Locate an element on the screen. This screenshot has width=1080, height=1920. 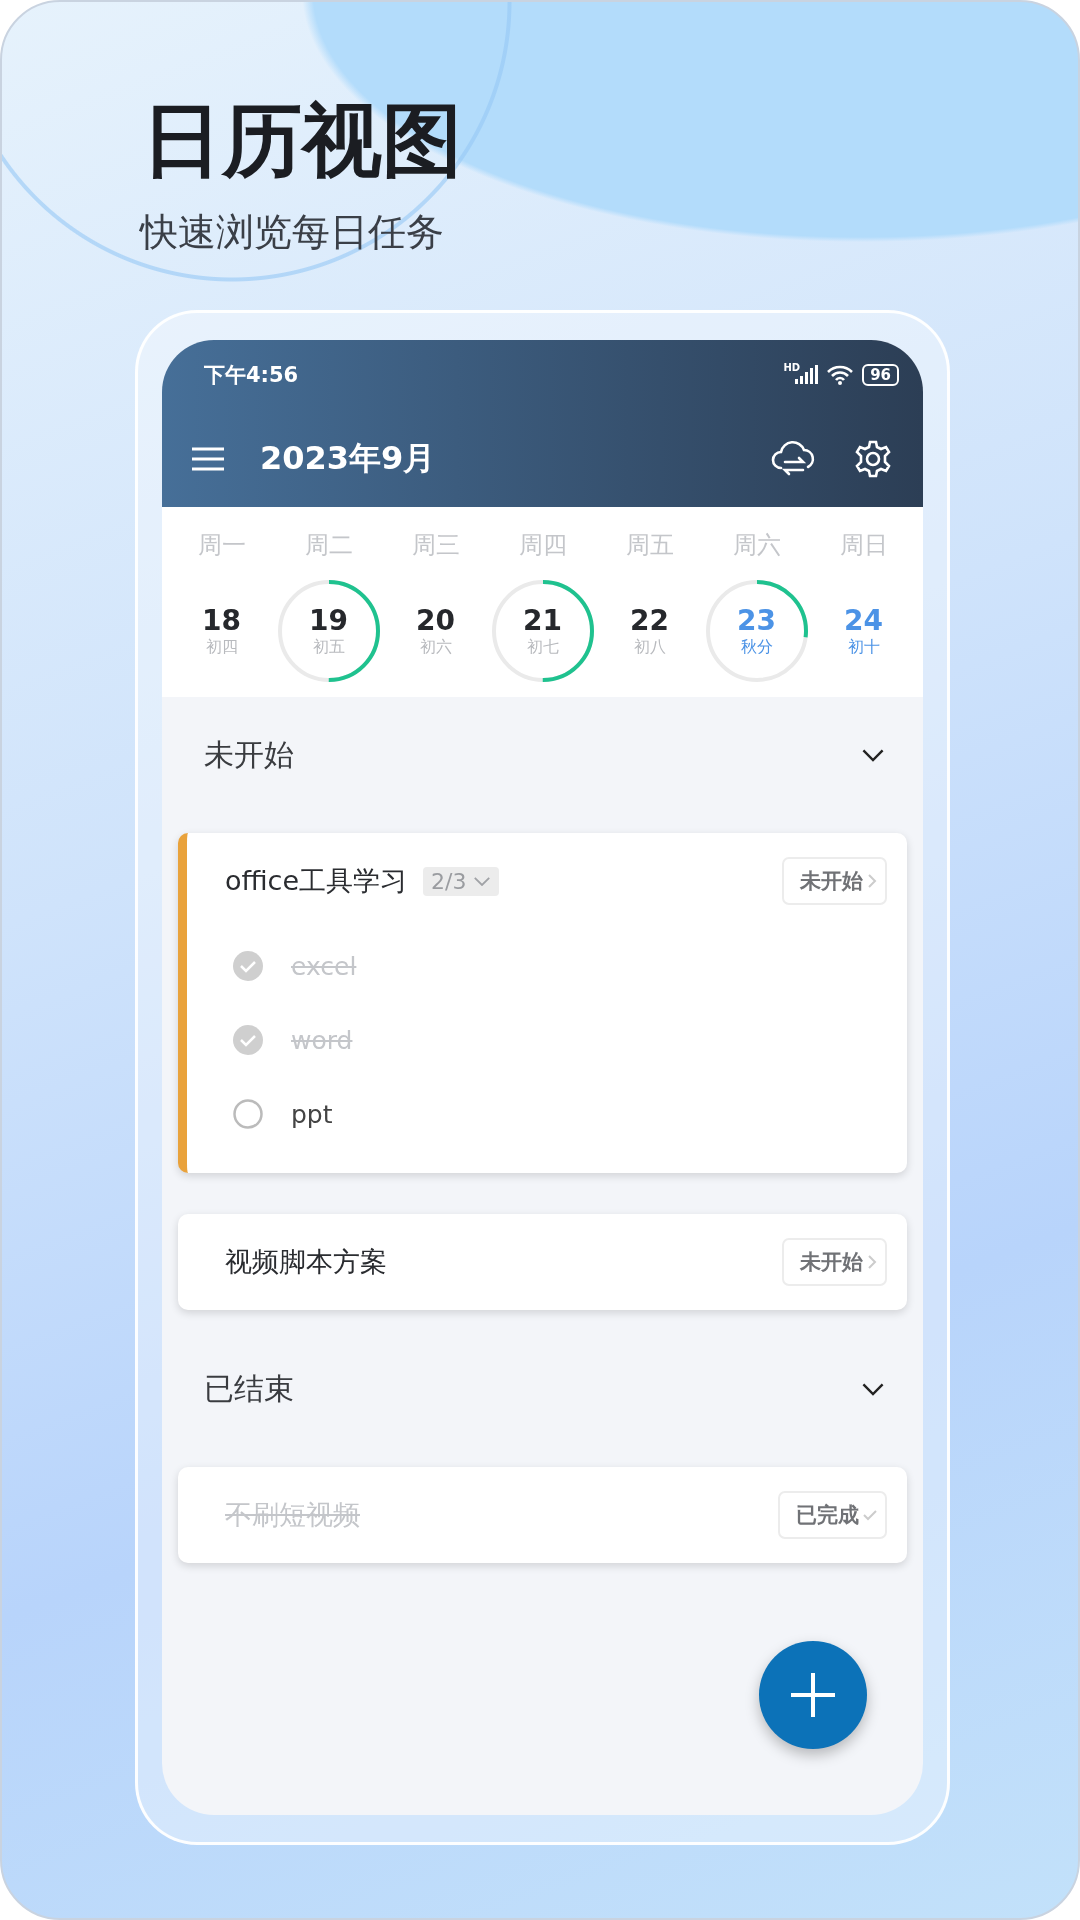
day-number: 23 is located at coordinates (756, 620).